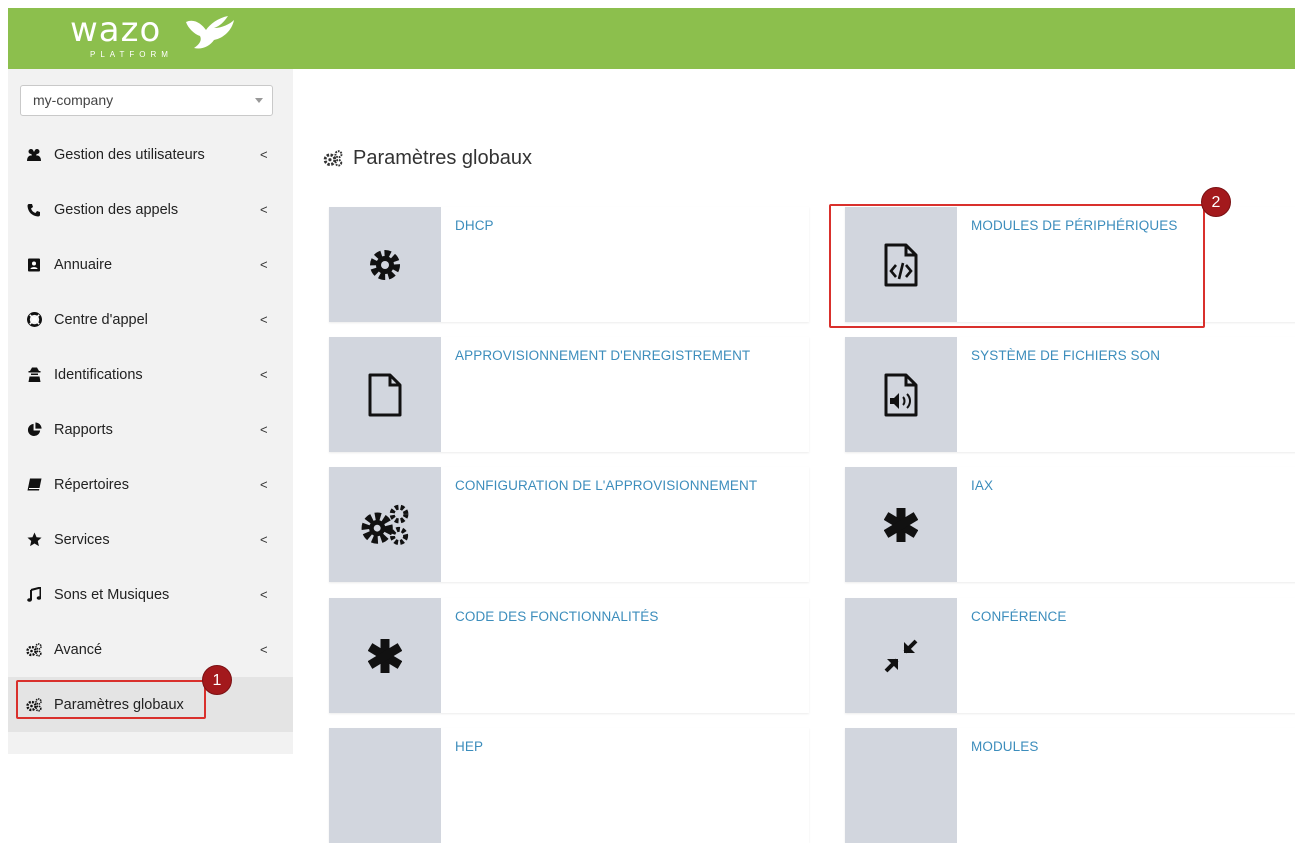  I want to click on sidebar-item-identifications: Identifications <, so click(150, 374).